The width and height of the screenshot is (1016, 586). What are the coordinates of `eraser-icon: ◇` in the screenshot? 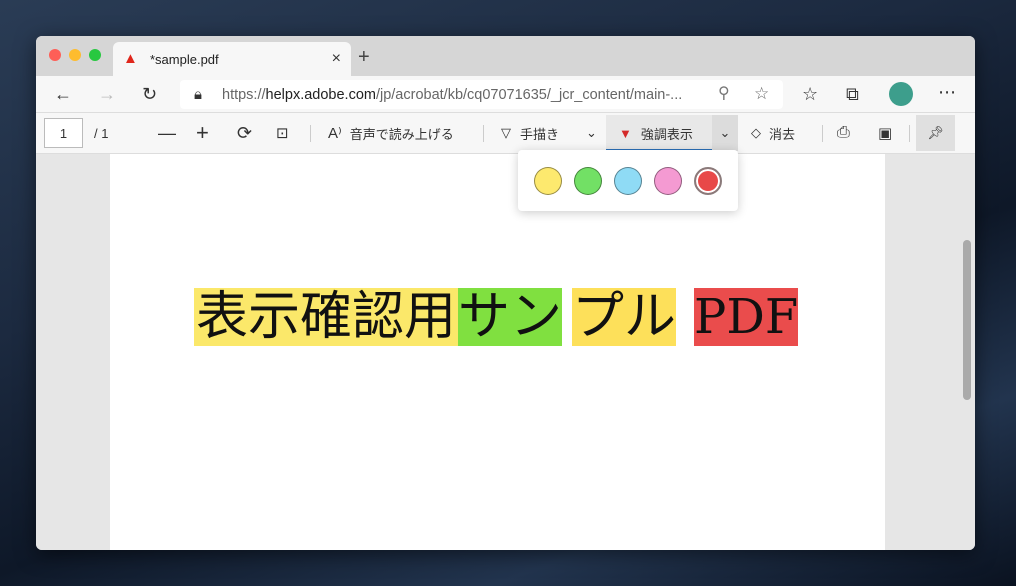 It's located at (756, 132).